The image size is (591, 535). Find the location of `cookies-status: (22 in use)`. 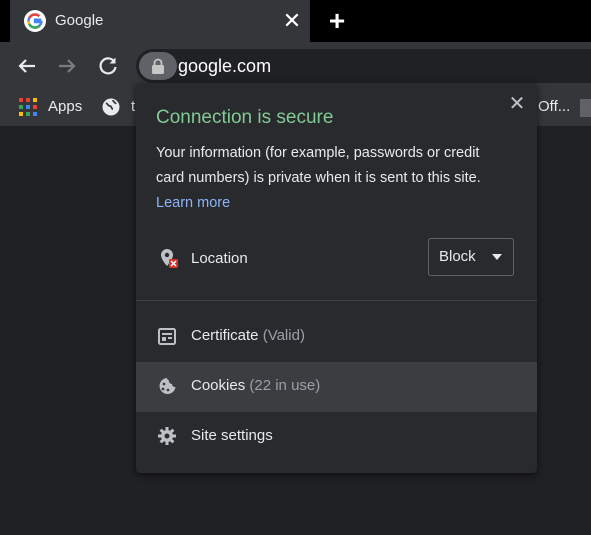

cookies-status: (22 in use) is located at coordinates (285, 385).